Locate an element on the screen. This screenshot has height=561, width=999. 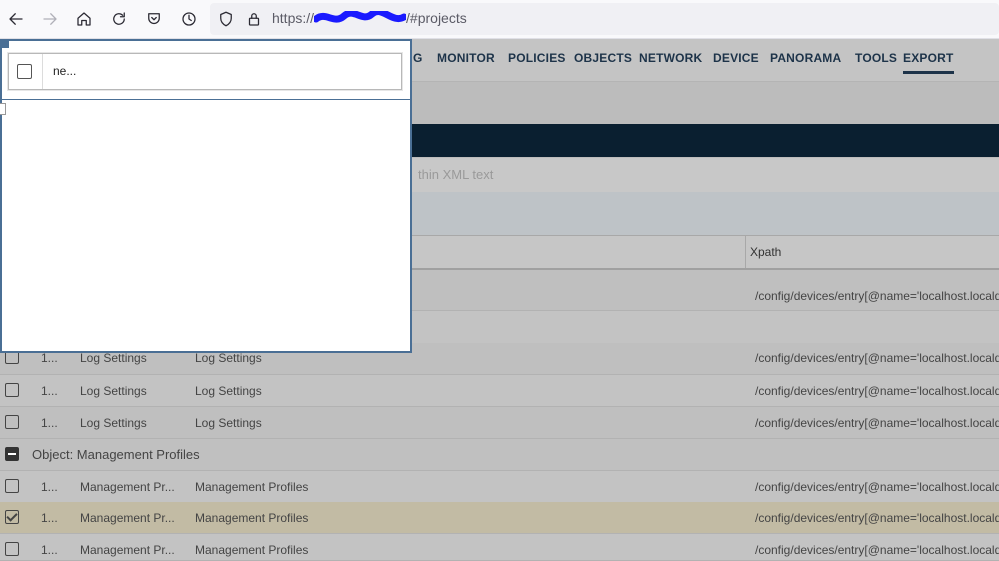
home-icon is located at coordinates (84, 19).